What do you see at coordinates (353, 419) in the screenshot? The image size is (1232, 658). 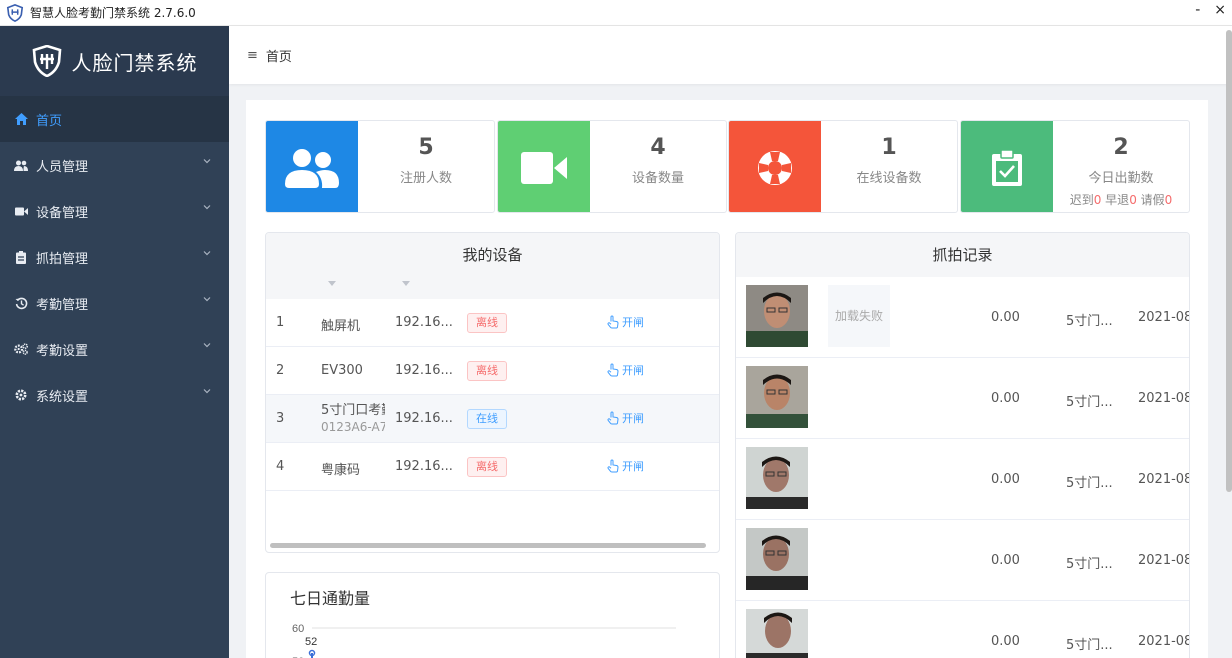 I see `device-name-cell: 5寸门口考勤 0123A6-A7` at bounding box center [353, 419].